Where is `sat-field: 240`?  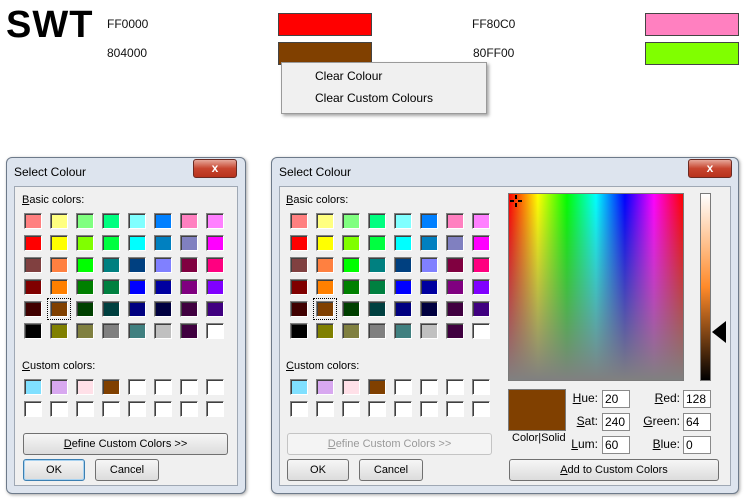
sat-field: 240 is located at coordinates (616, 422).